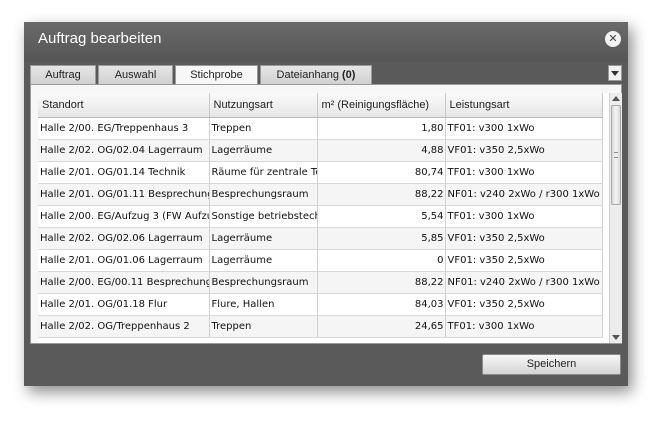 The height and width of the screenshot is (431, 671). I want to click on column-header-nutzungsart: Nutzungsart, so click(263, 105).